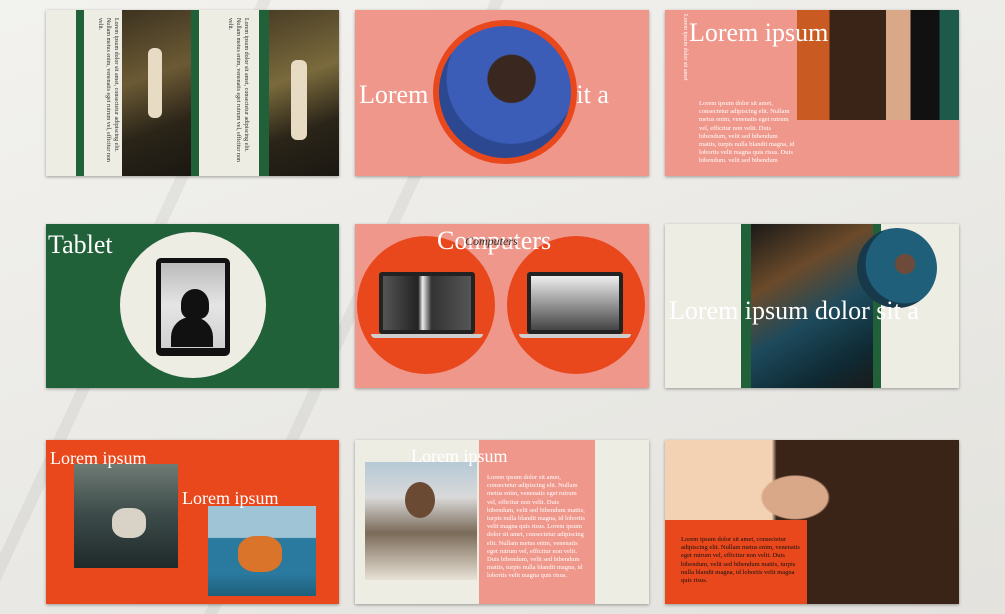 Image resolution: width=1005 pixels, height=614 pixels. What do you see at coordinates (304, 93) in the screenshot?
I see `photo-woman-grocery-b` at bounding box center [304, 93].